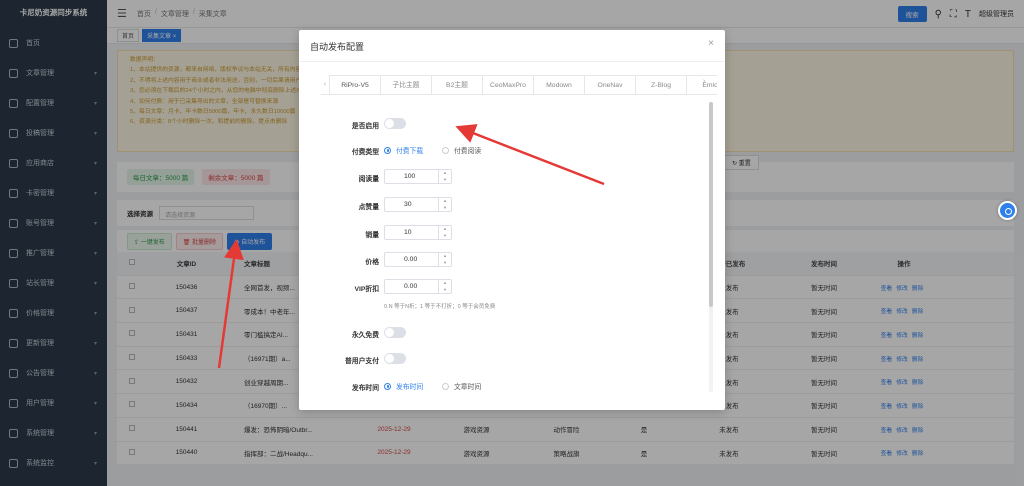 Image resolution: width=1024 pixels, height=486 pixels. Describe the element at coordinates (325, 84) in the screenshot. I see `tab-prev-icon: ‹` at that location.